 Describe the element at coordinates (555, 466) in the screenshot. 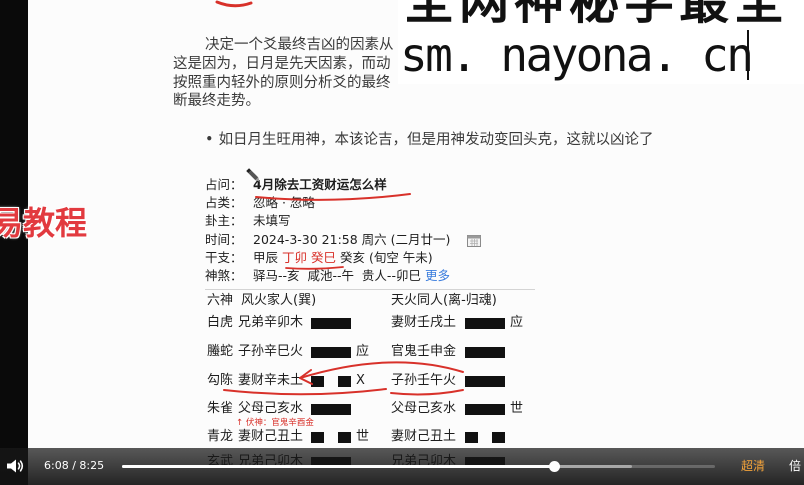

I see `progress-handle` at that location.